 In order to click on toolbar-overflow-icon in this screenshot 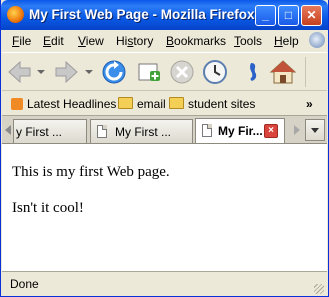, I will do `click(315, 72)`.